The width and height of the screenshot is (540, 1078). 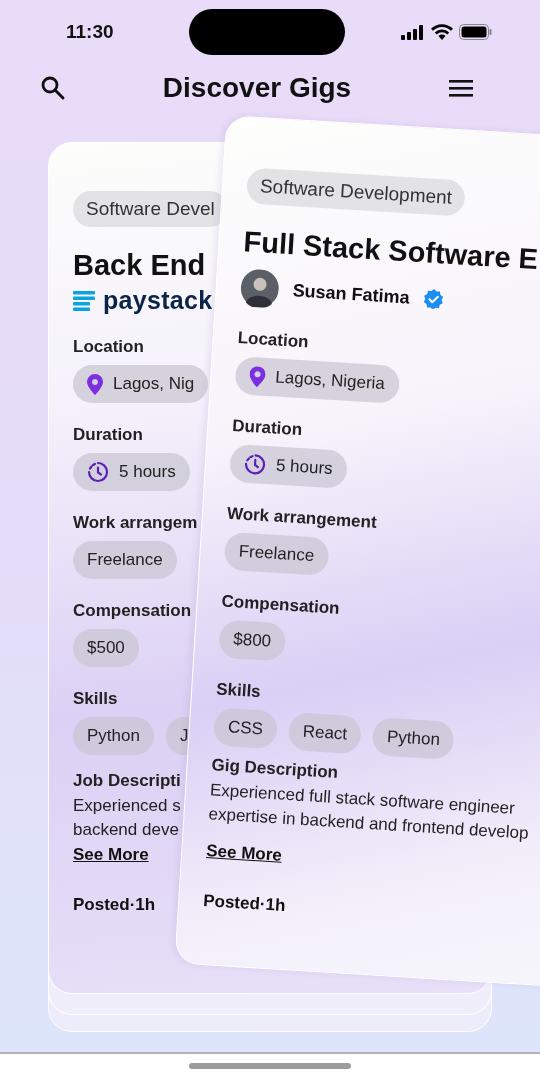 I want to click on status-time: 11:30, so click(x=90, y=32).